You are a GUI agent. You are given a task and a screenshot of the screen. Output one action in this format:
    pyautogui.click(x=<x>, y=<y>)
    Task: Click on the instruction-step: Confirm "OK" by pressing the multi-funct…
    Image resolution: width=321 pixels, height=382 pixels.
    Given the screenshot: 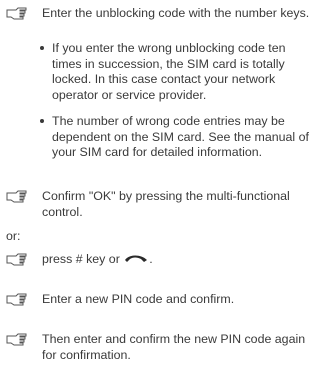 What is the action you would take?
    pyautogui.click(x=160, y=204)
    